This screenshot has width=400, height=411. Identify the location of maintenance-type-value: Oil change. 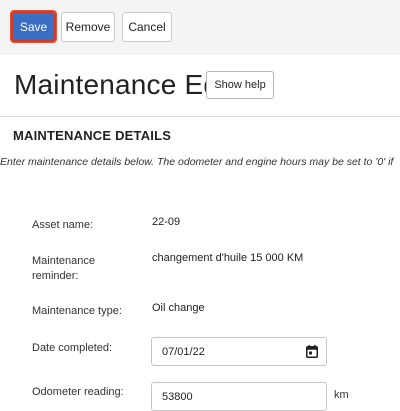
(178, 308).